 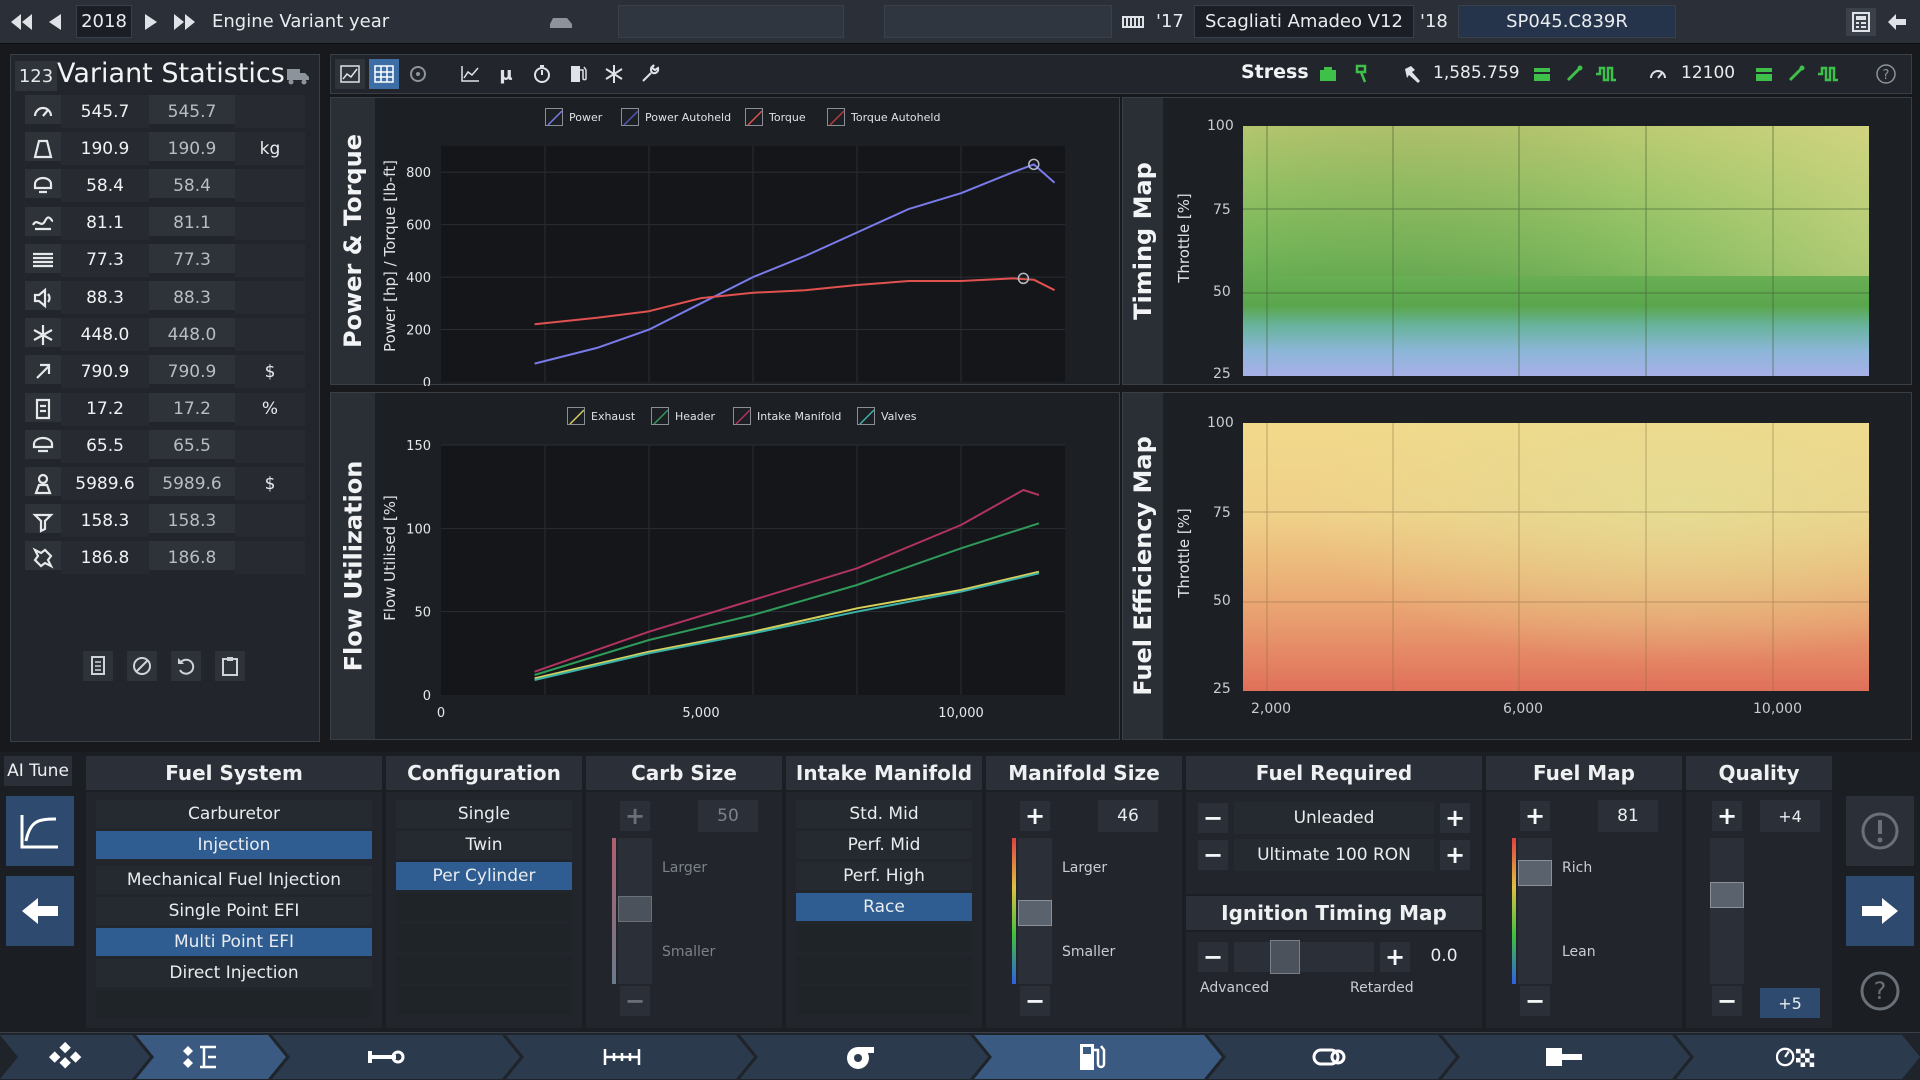 What do you see at coordinates (350, 74) in the screenshot?
I see `view-graphs-button` at bounding box center [350, 74].